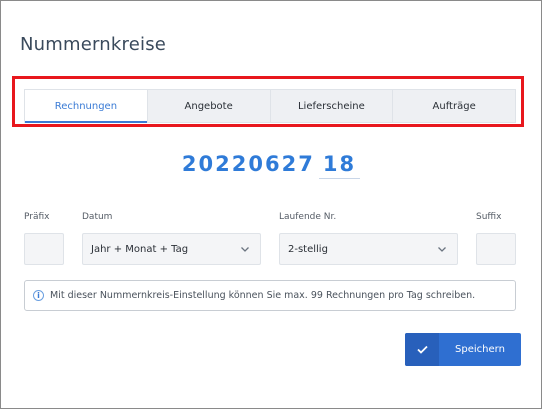 The width and height of the screenshot is (542, 409). What do you see at coordinates (496, 249) in the screenshot?
I see `suffix-input` at bounding box center [496, 249].